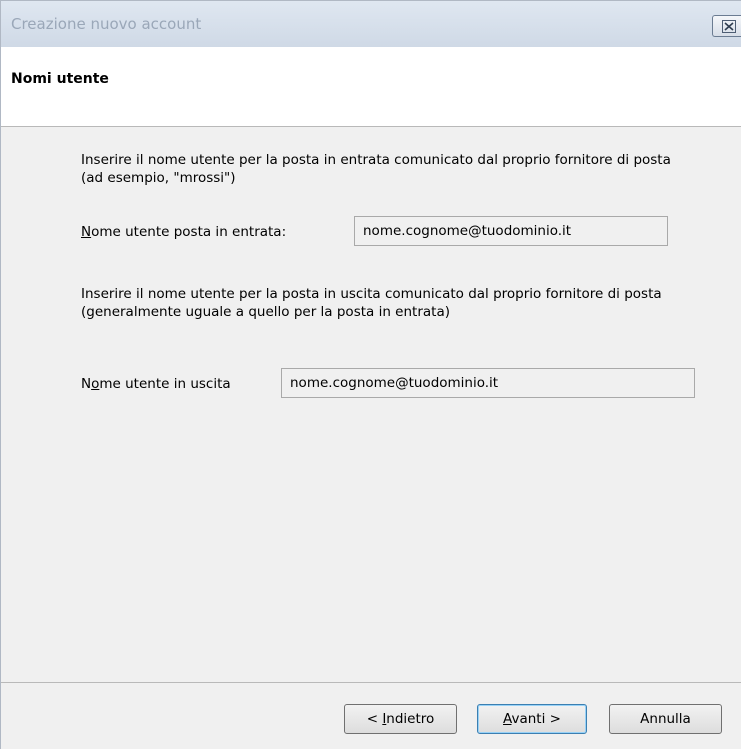 This screenshot has height=749, width=741. I want to click on incoming-label-text: ome utente posta in entrata:, so click(189, 232).